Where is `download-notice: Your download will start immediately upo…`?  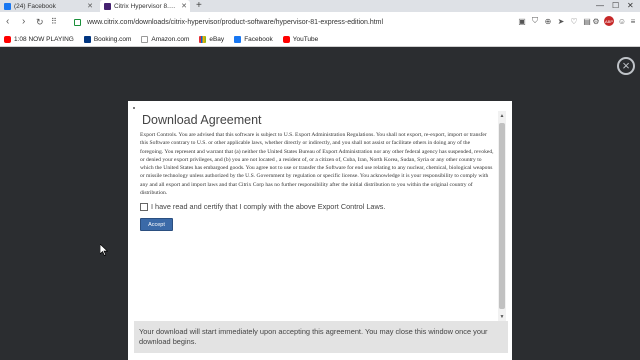 download-notice: Your download will start immediately upo… is located at coordinates (321, 337).